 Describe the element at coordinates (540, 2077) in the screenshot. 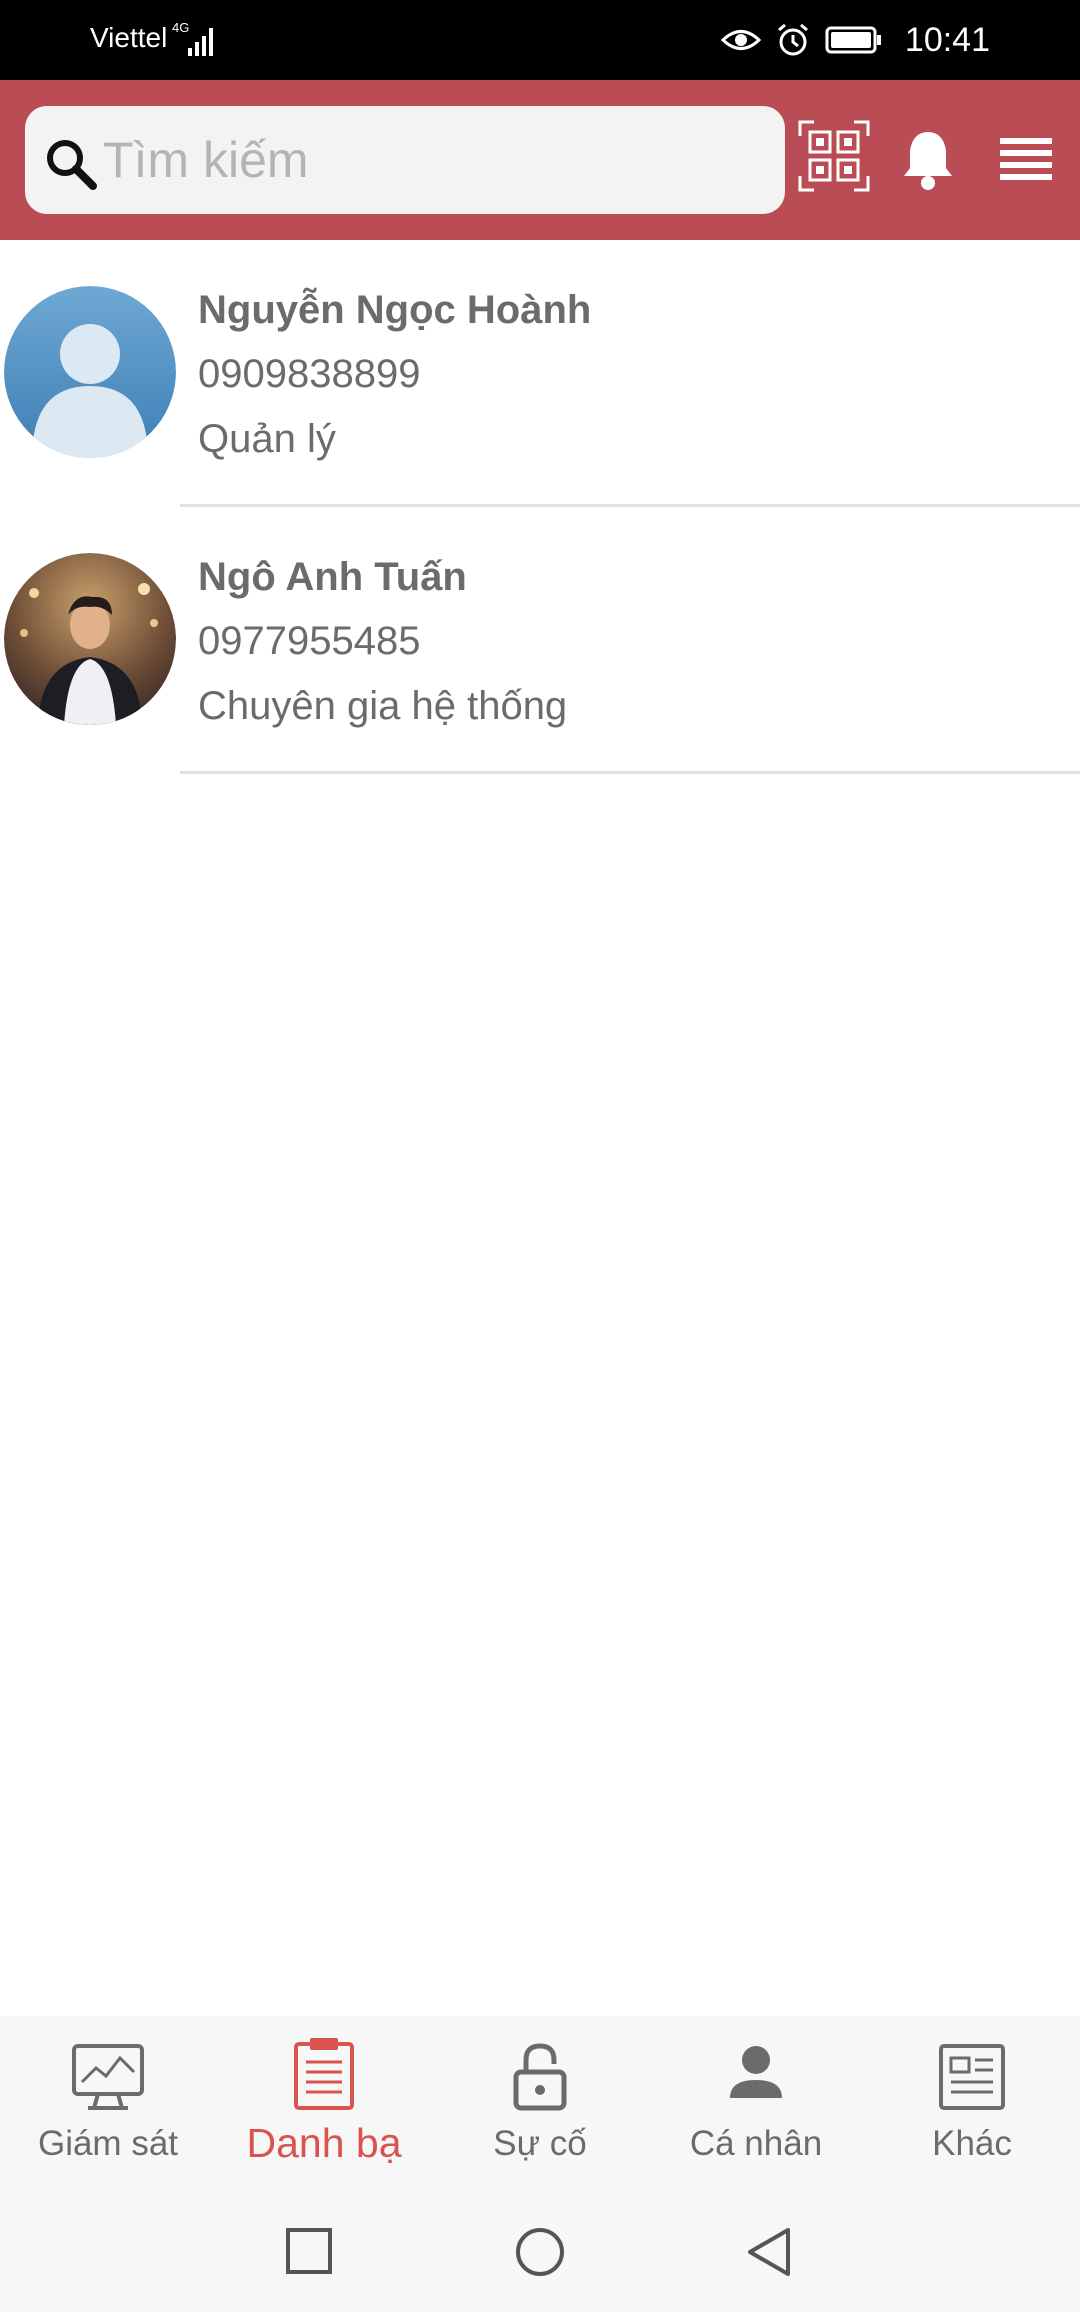

I see `lock-icon` at that location.